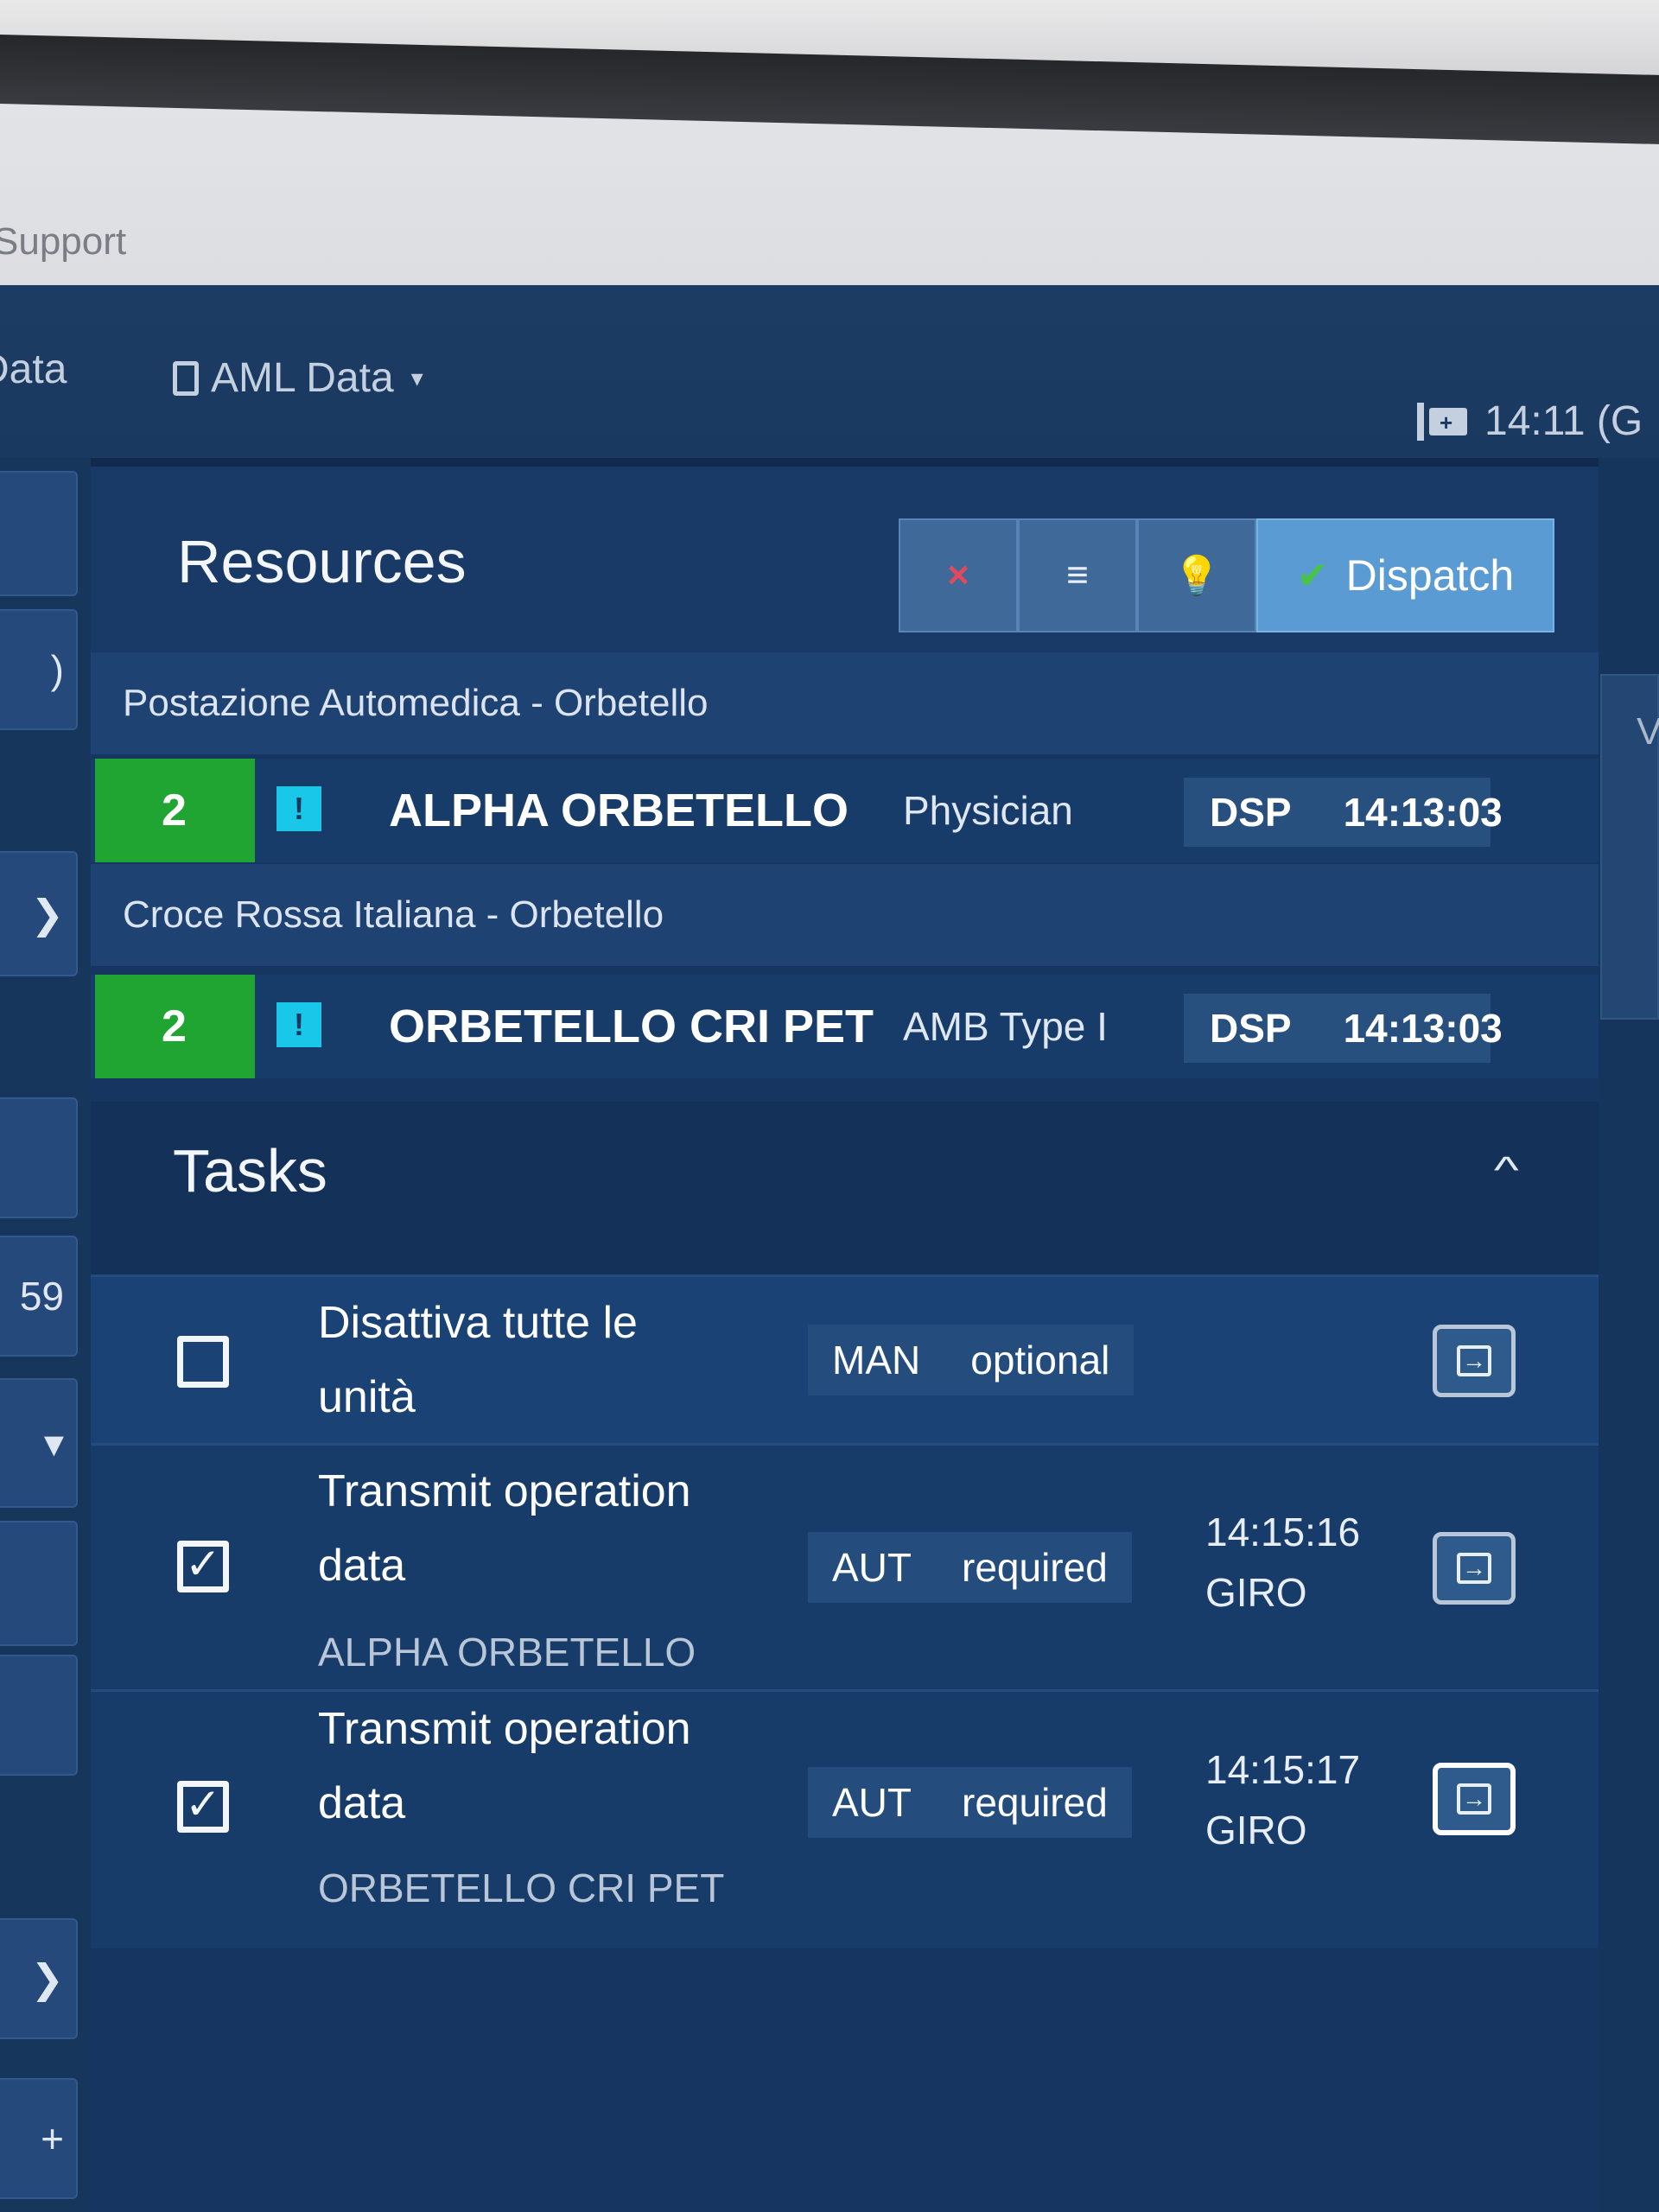 The width and height of the screenshot is (1659, 2212). I want to click on resources-toolbar: × ≡ 💡 ✔ Dispatch, so click(1226, 575).